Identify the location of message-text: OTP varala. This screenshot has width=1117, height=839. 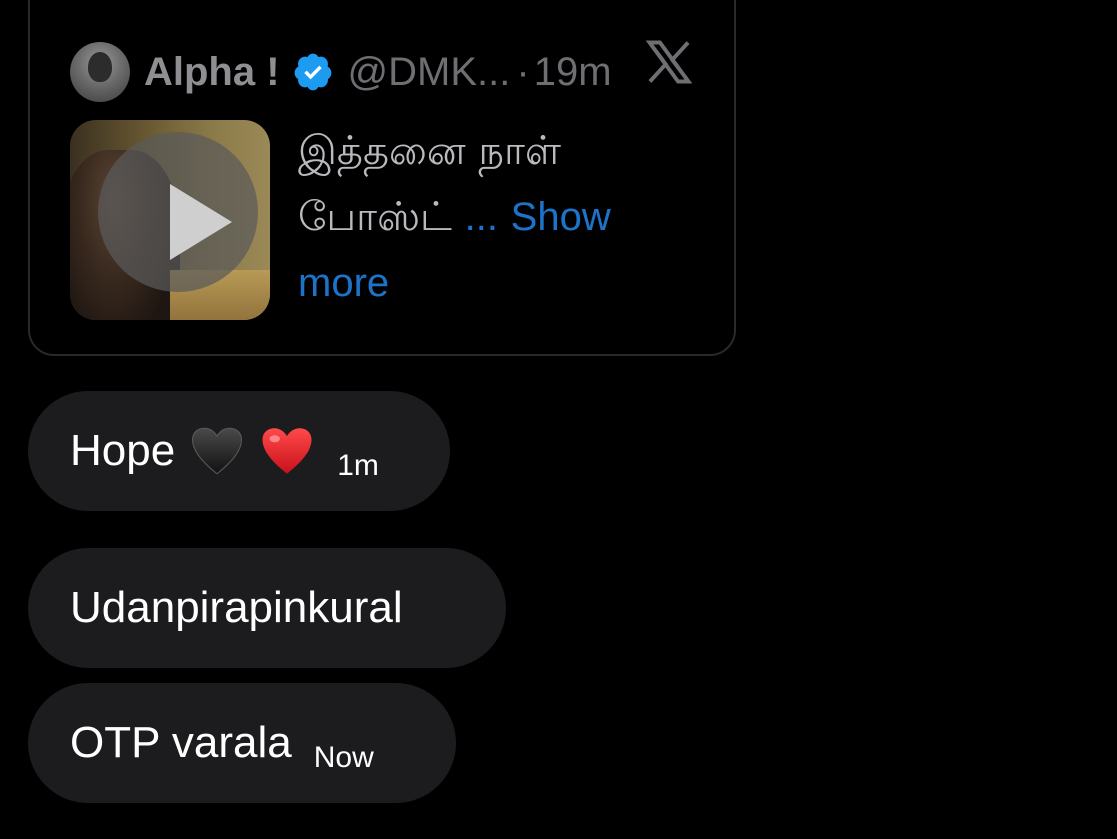
(181, 742).